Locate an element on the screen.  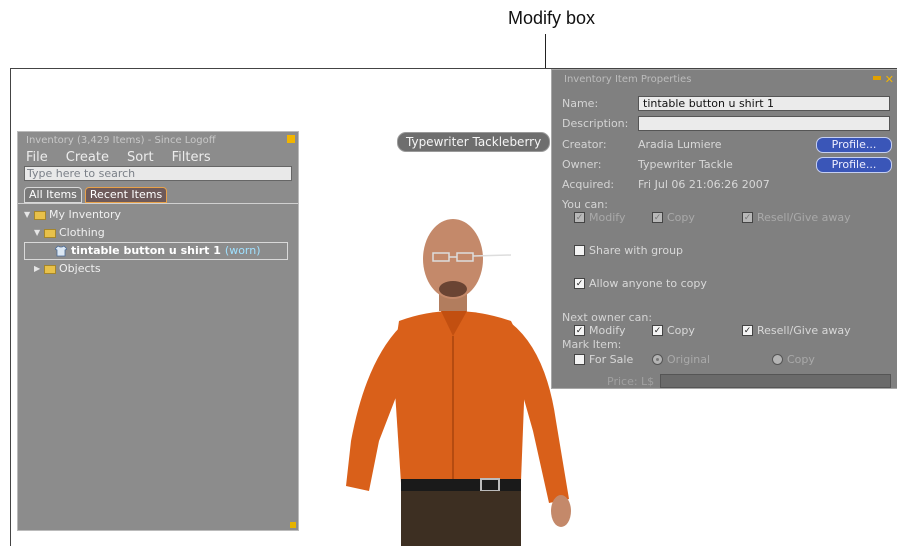
name-label: Name: is located at coordinates (580, 103).